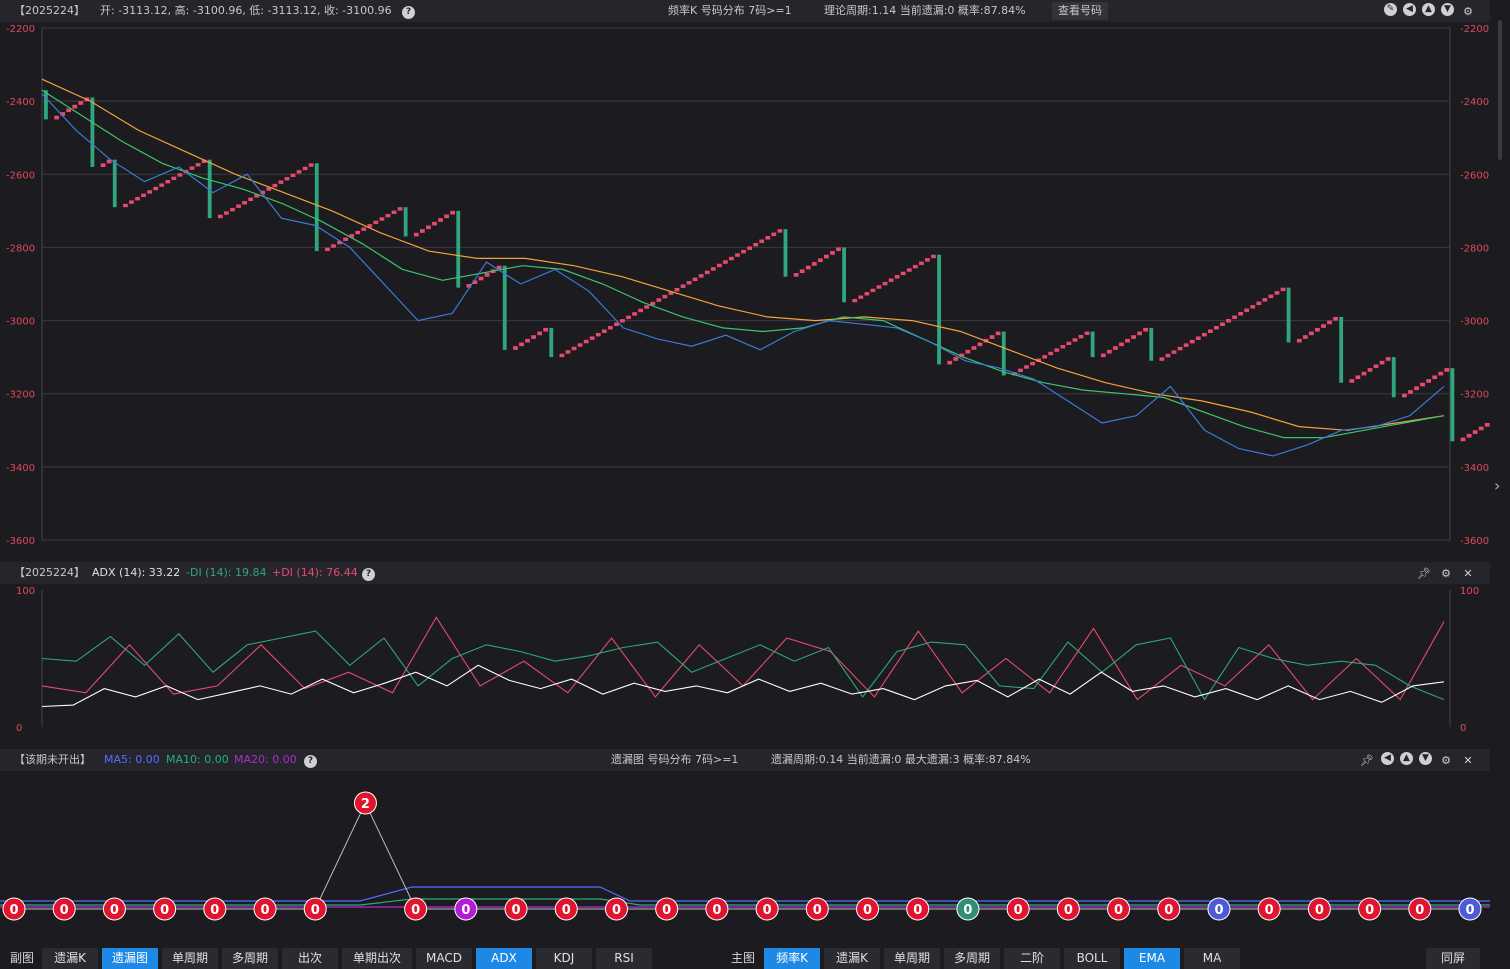 The width and height of the screenshot is (1510, 969). Describe the element at coordinates (25, 591) in the screenshot. I see `y-tick-label: 100` at that location.